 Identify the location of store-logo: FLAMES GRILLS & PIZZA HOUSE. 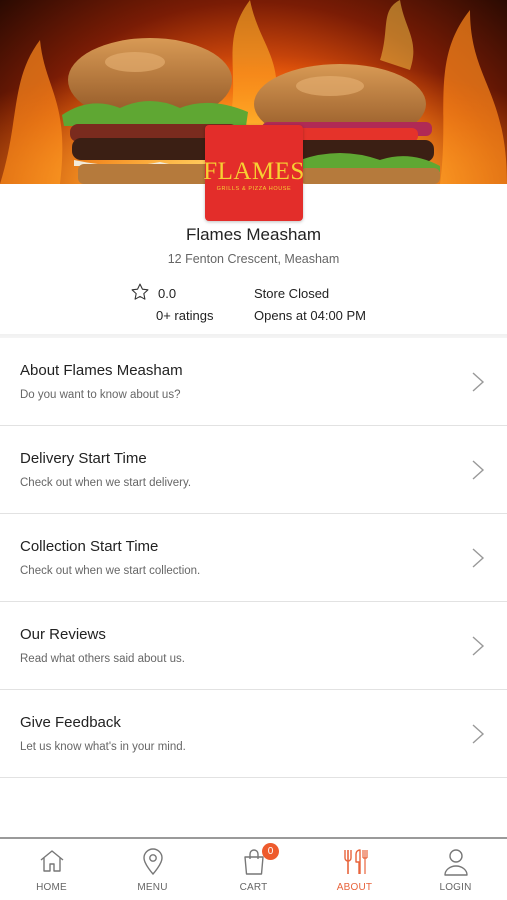
(254, 173).